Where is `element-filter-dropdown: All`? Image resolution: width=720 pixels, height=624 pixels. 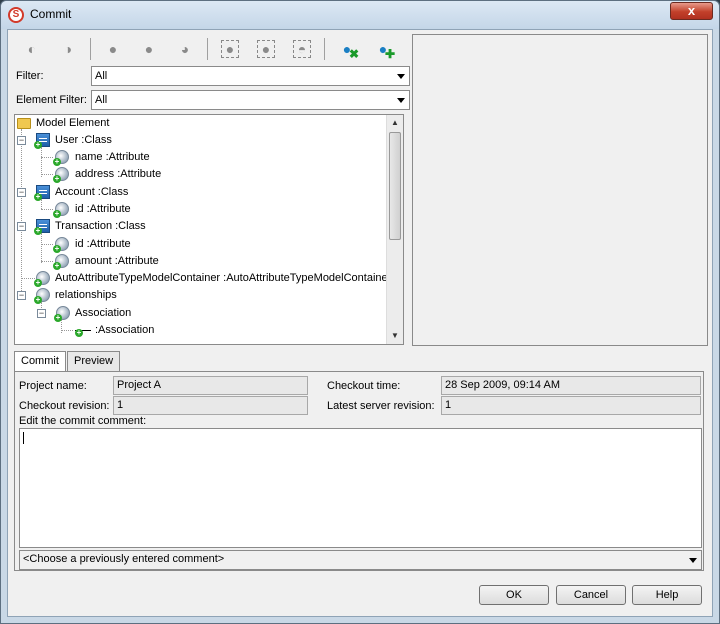 element-filter-dropdown: All is located at coordinates (250, 100).